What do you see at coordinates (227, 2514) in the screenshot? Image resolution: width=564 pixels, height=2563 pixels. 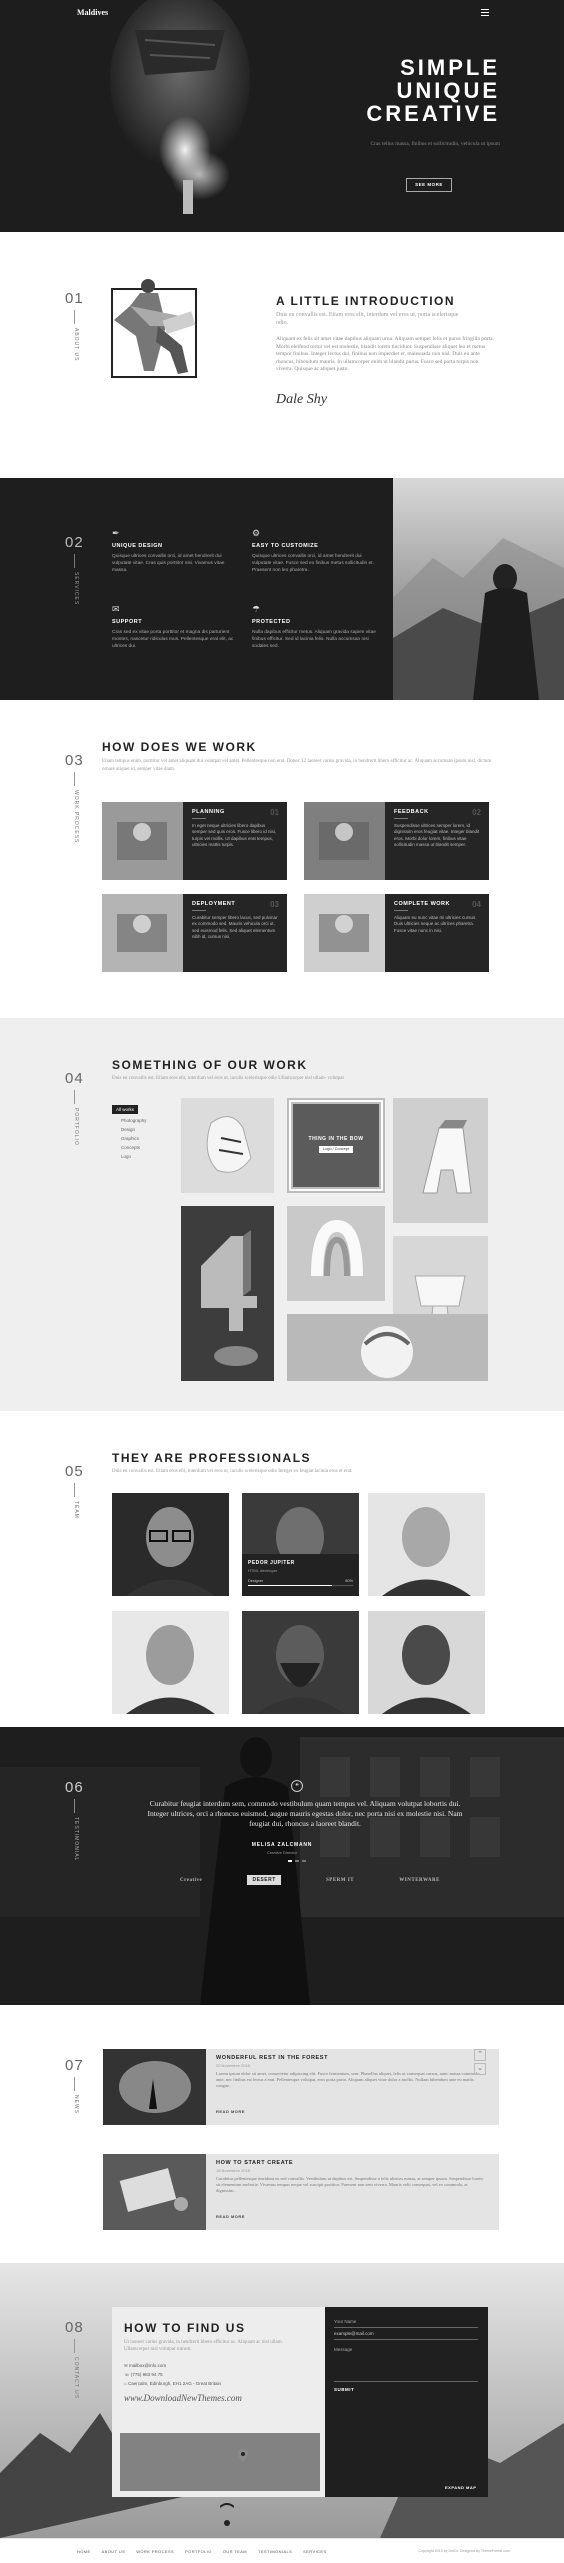 I see `paraglider-figure` at bounding box center [227, 2514].